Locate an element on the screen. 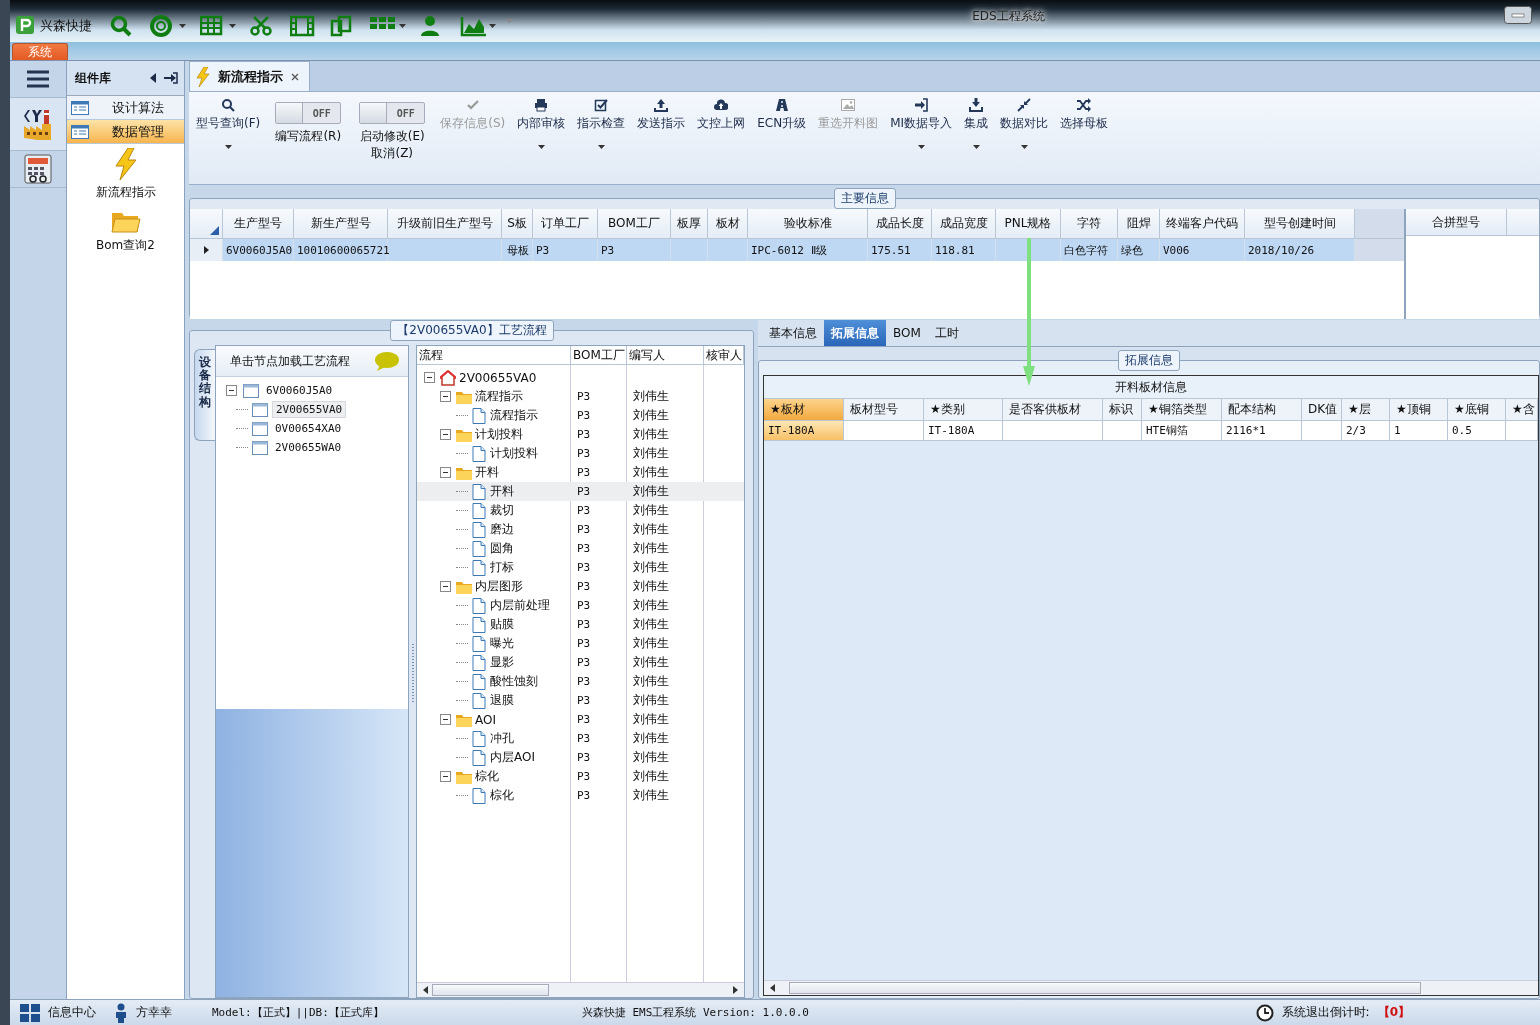 Image resolution: width=1540 pixels, height=1025 pixels. tree-row: 酸性蚀刻 P3 刘伟生 is located at coordinates (580, 681).